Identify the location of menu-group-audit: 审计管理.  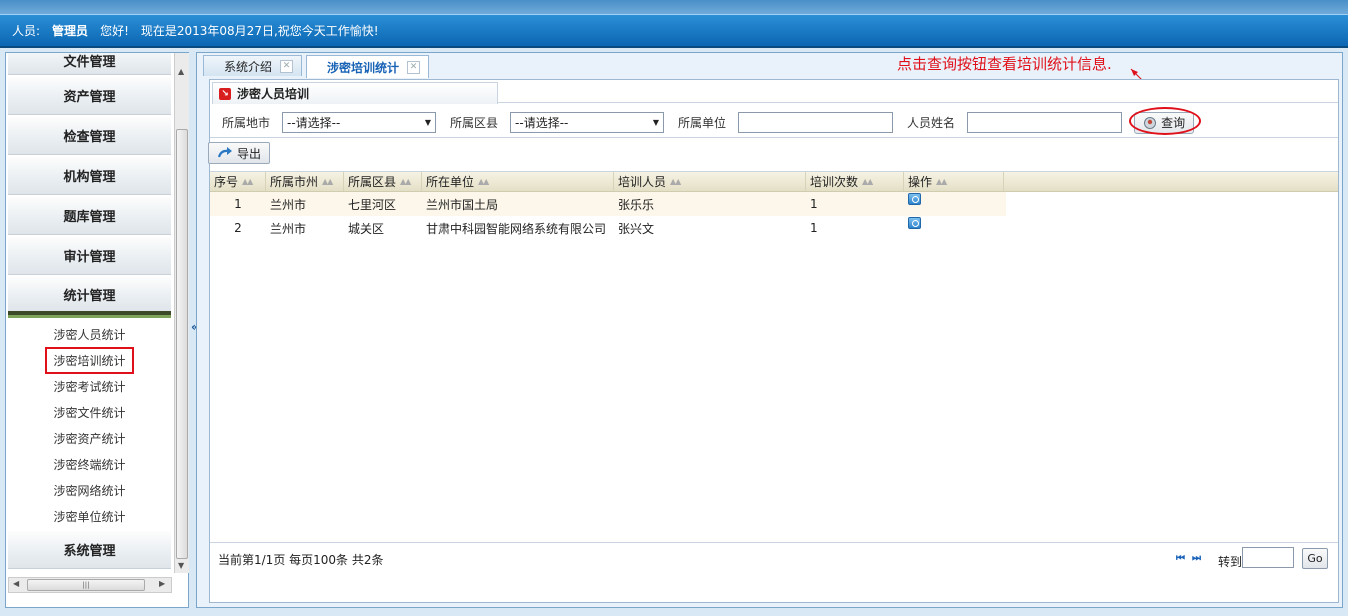
(89, 256).